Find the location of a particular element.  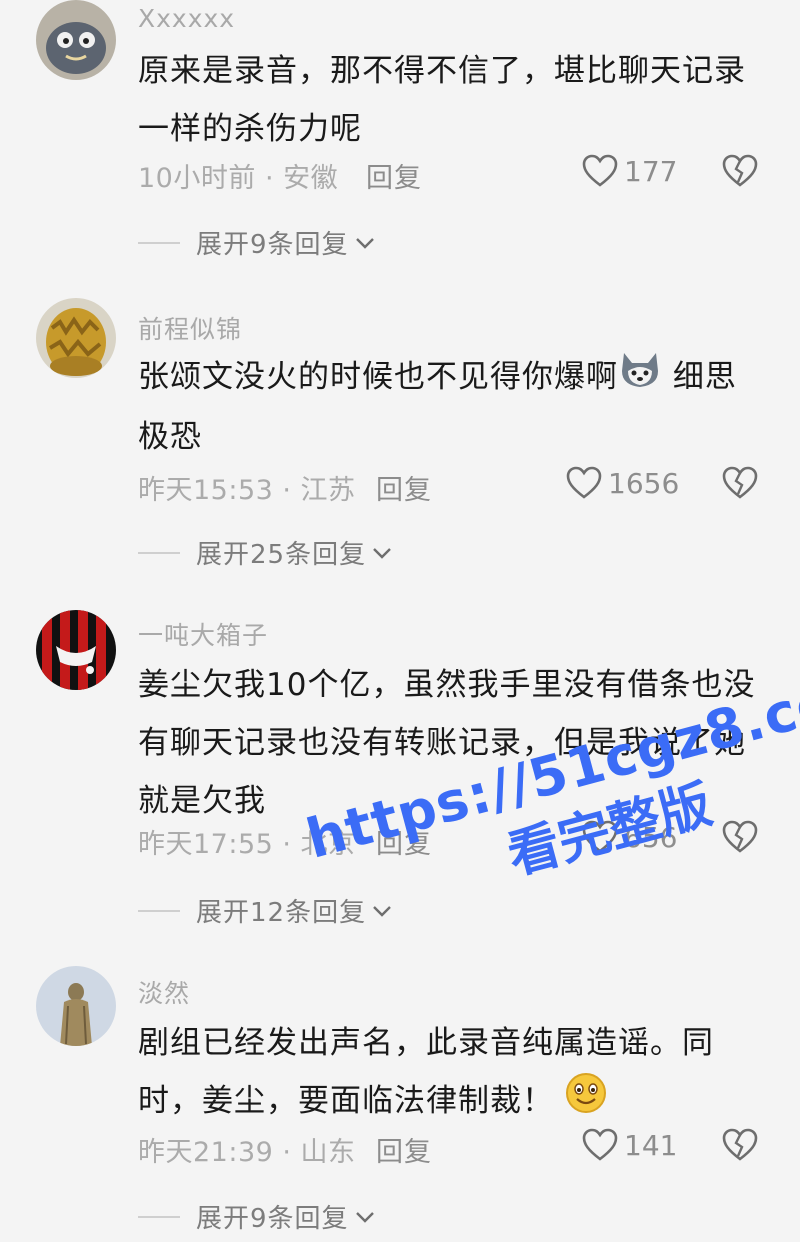

comment-text-part: 剧组已经发出声名，此录音纯属造谣。同时，姜尘，要面临法律制裁！ is located at coordinates (426, 1072).